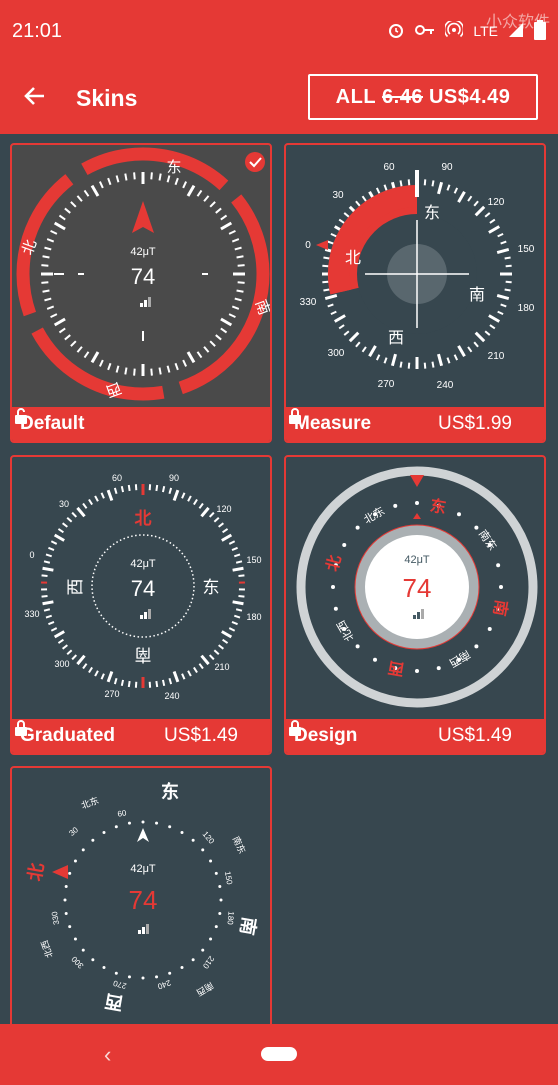 The image size is (558, 1085). Describe the element at coordinates (35, 98) in the screenshot. I see `back-button` at that location.